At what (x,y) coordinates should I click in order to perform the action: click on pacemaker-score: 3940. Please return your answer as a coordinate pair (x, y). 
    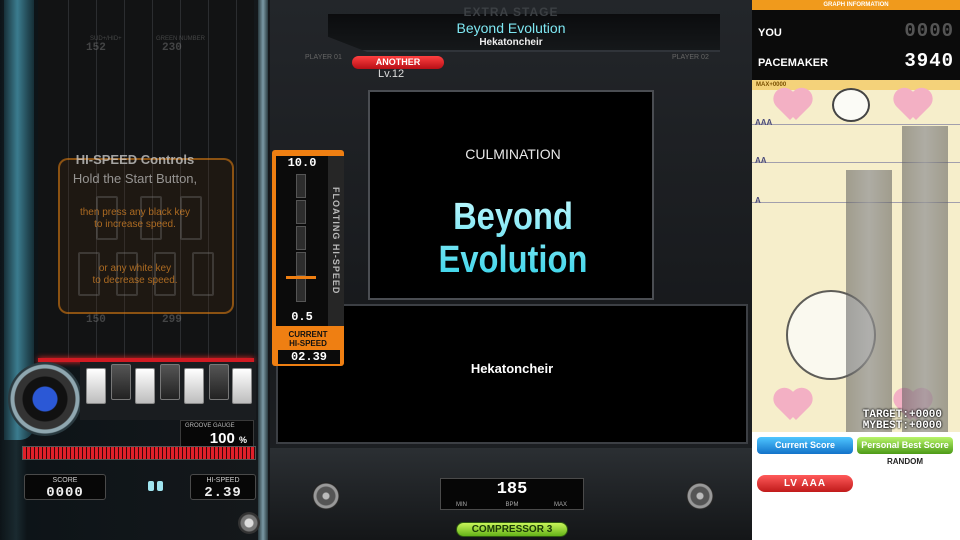
    Looking at the image, I should click on (929, 61).